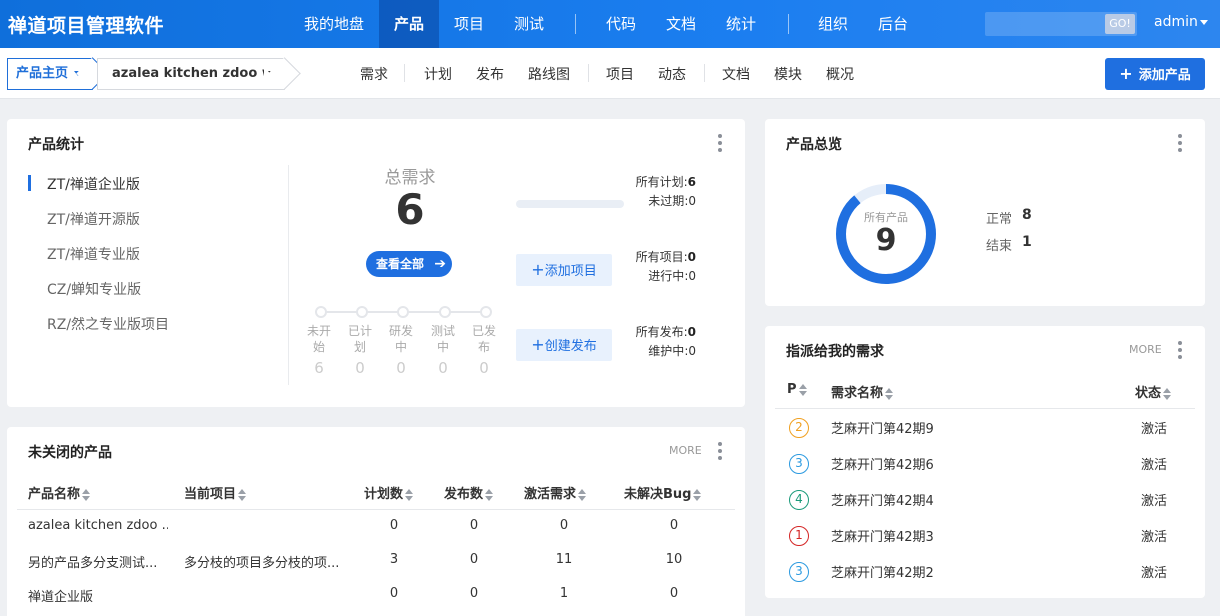  Describe the element at coordinates (1045, 24) in the screenshot. I see `search-input` at that location.